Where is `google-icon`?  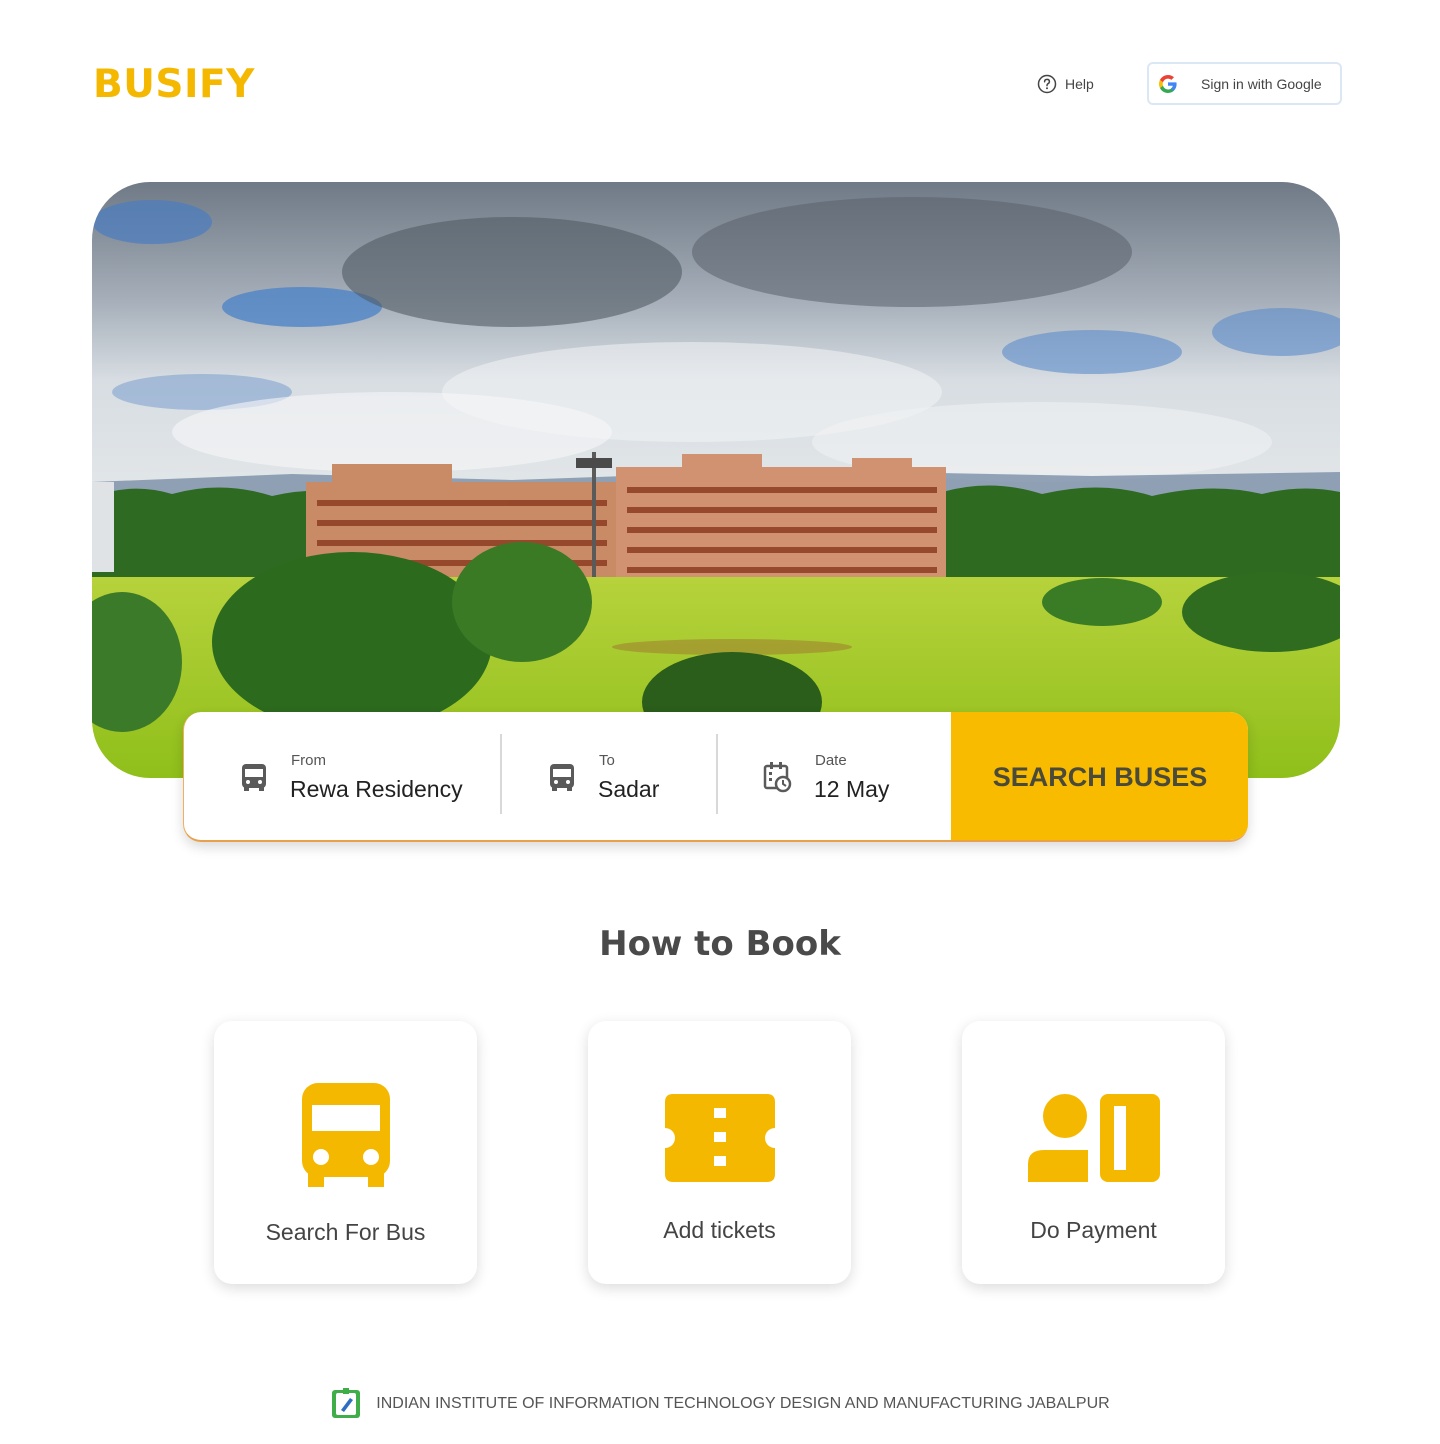 google-icon is located at coordinates (1168, 83).